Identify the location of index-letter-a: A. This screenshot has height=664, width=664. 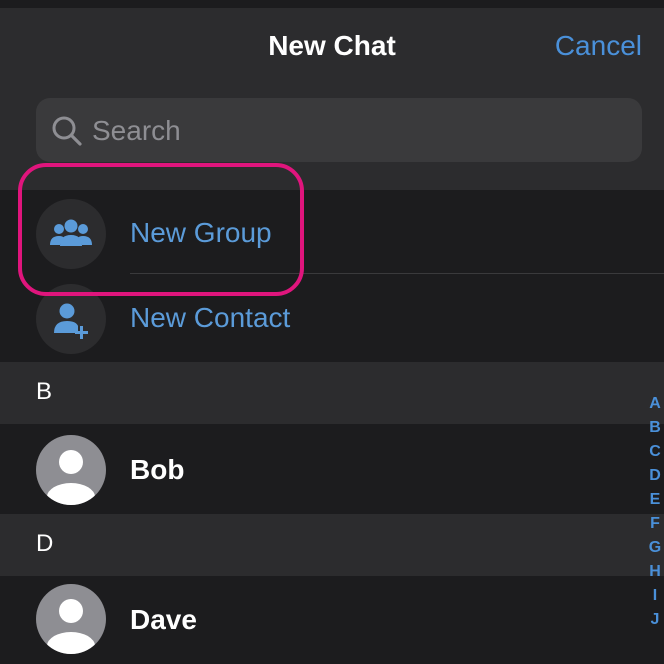
(655, 404).